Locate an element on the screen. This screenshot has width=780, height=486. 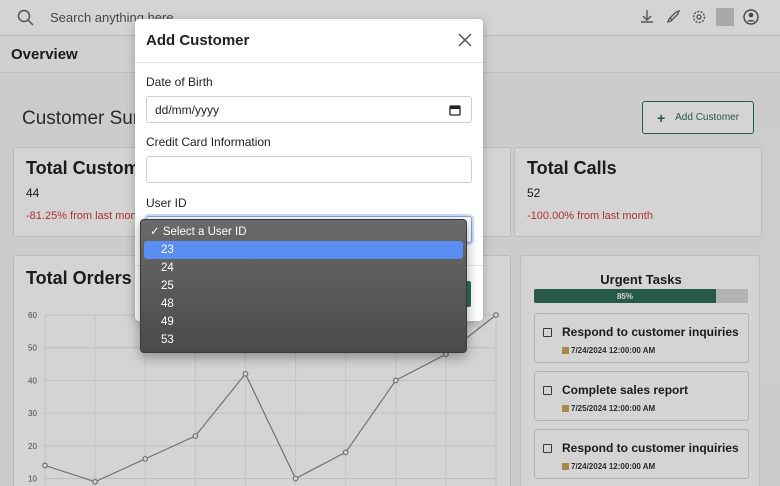
dropdown-placeholder-option: ✓ Select a User ID is located at coordinates (303, 232).